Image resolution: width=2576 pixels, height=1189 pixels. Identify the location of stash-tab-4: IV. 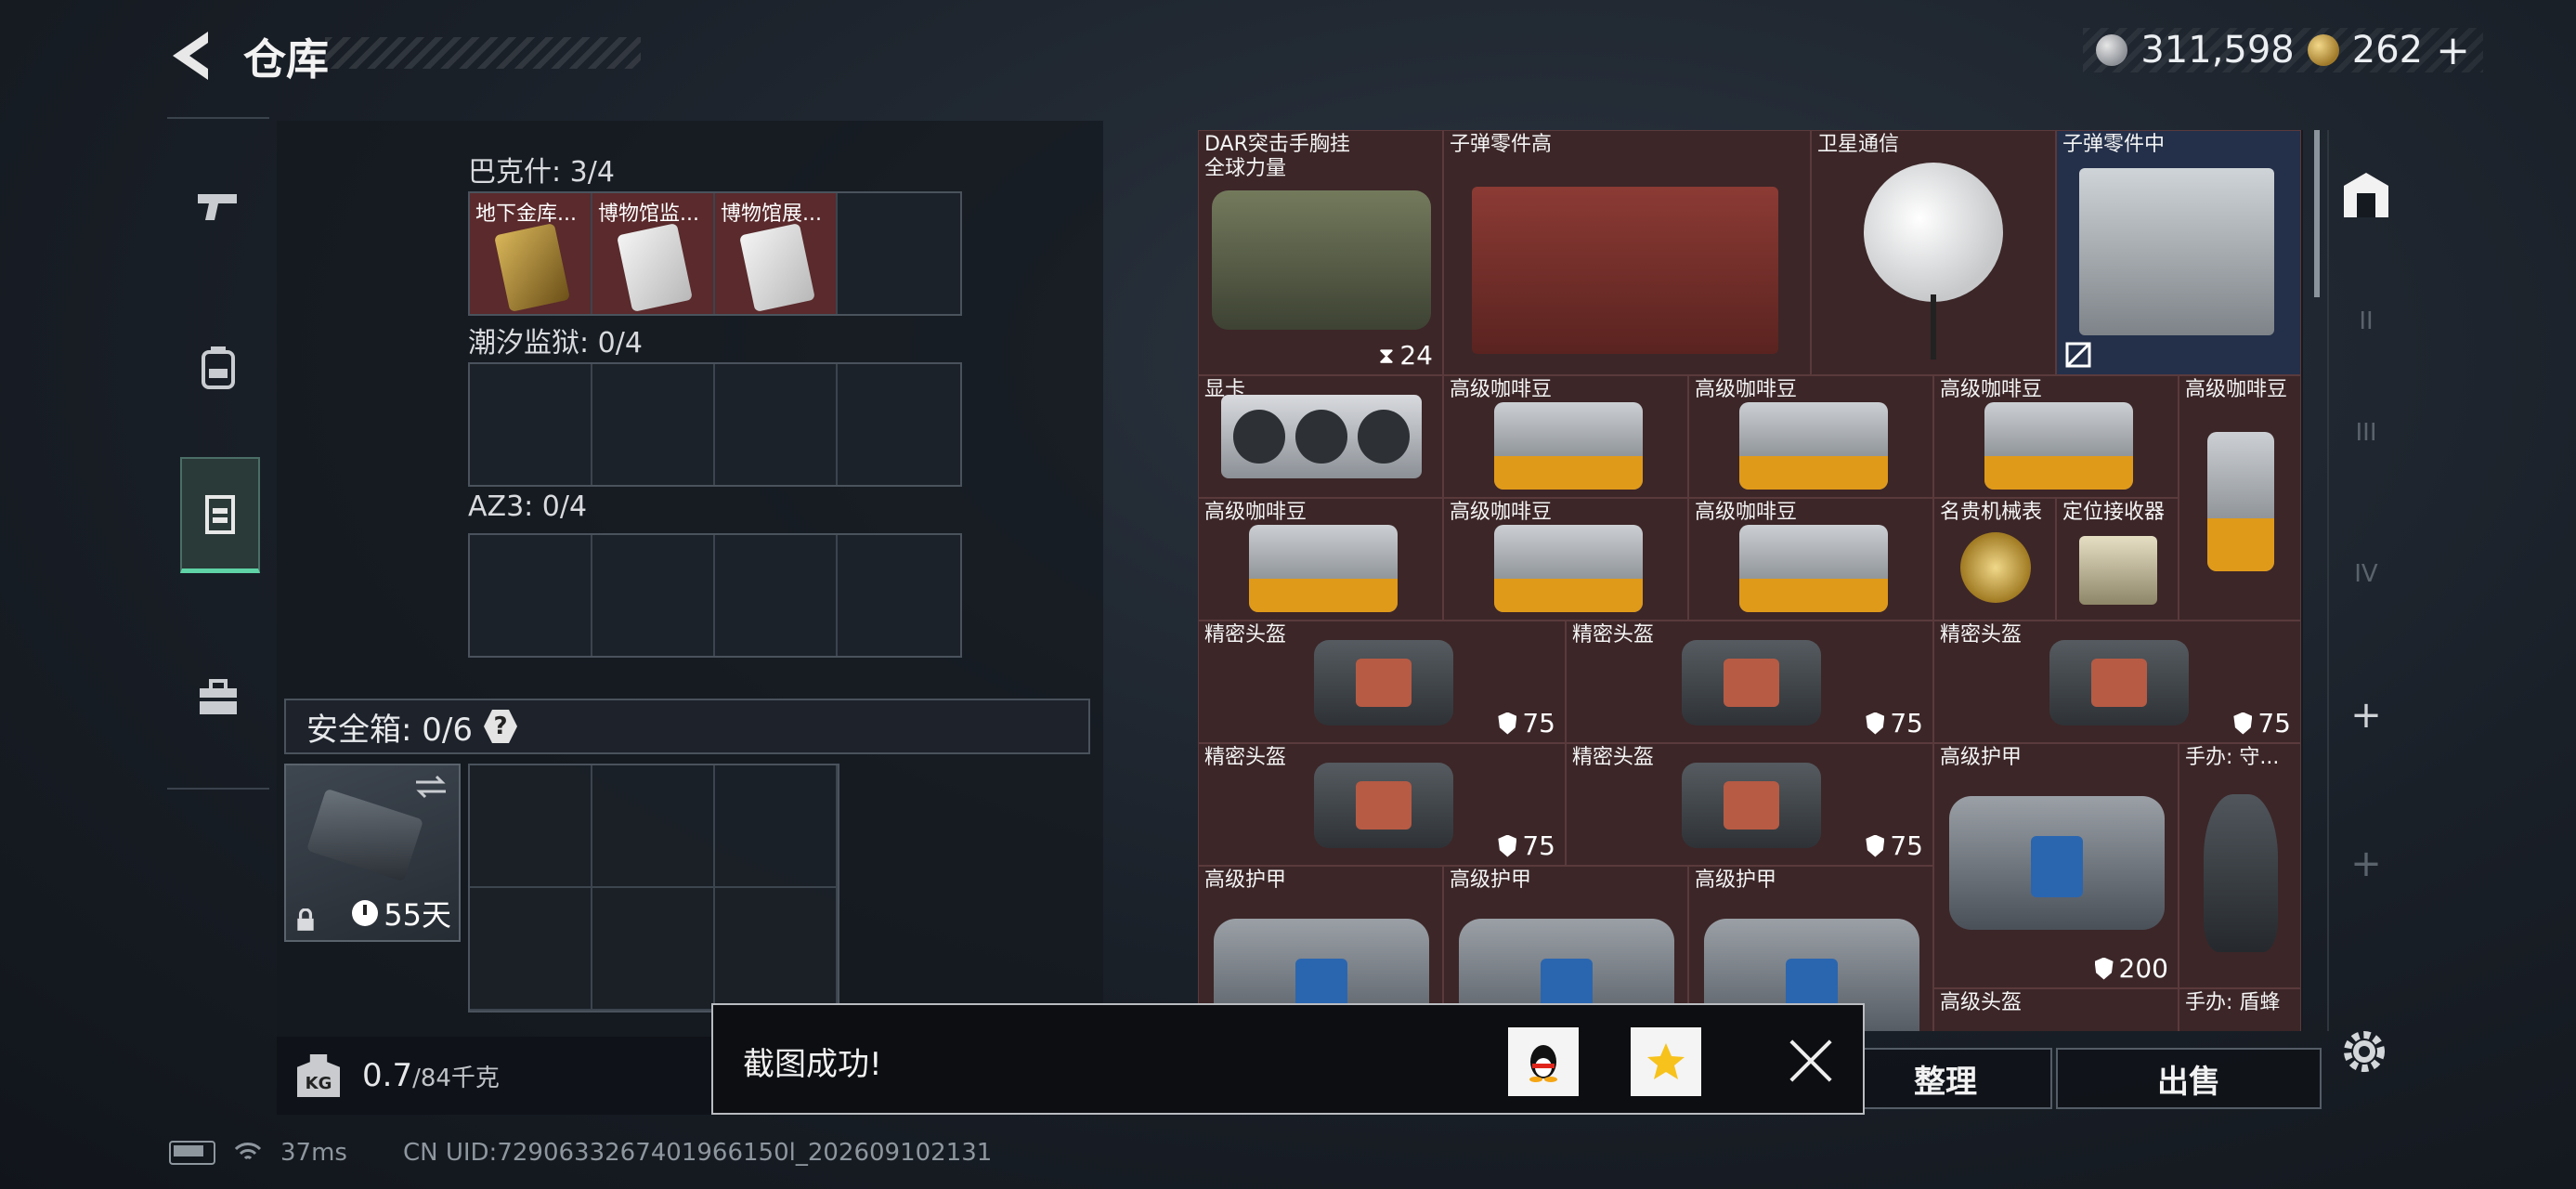
(2366, 574).